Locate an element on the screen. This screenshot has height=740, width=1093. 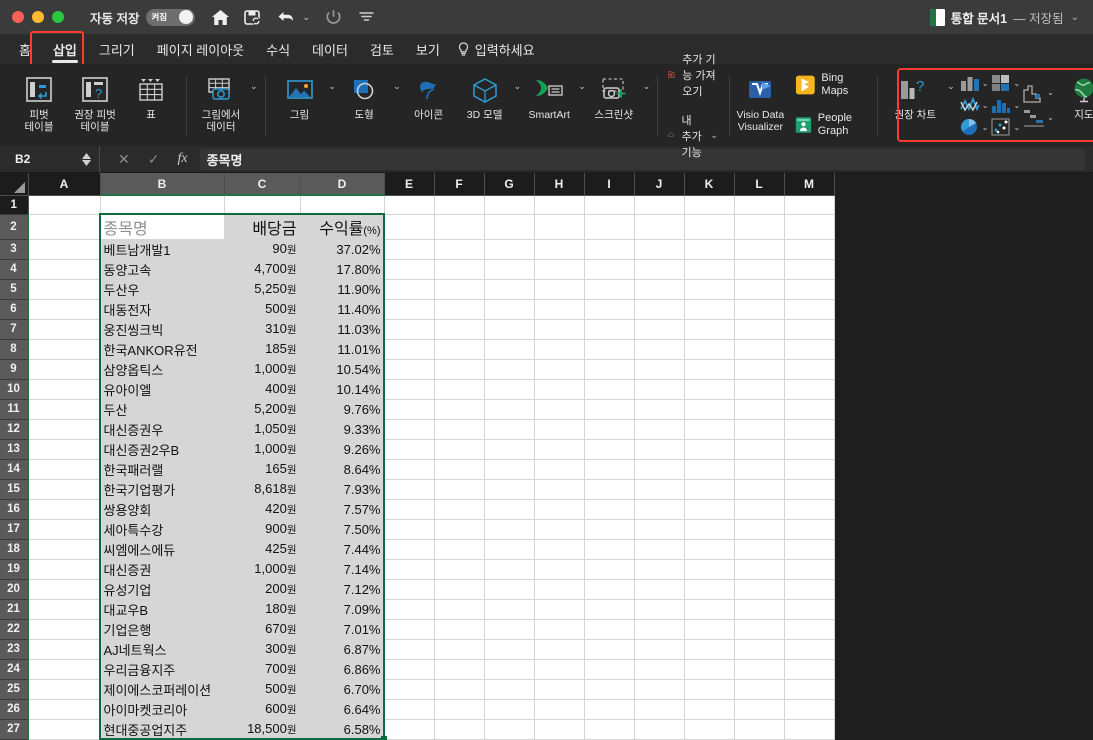
cell-G4 is located at coordinates (509, 269).